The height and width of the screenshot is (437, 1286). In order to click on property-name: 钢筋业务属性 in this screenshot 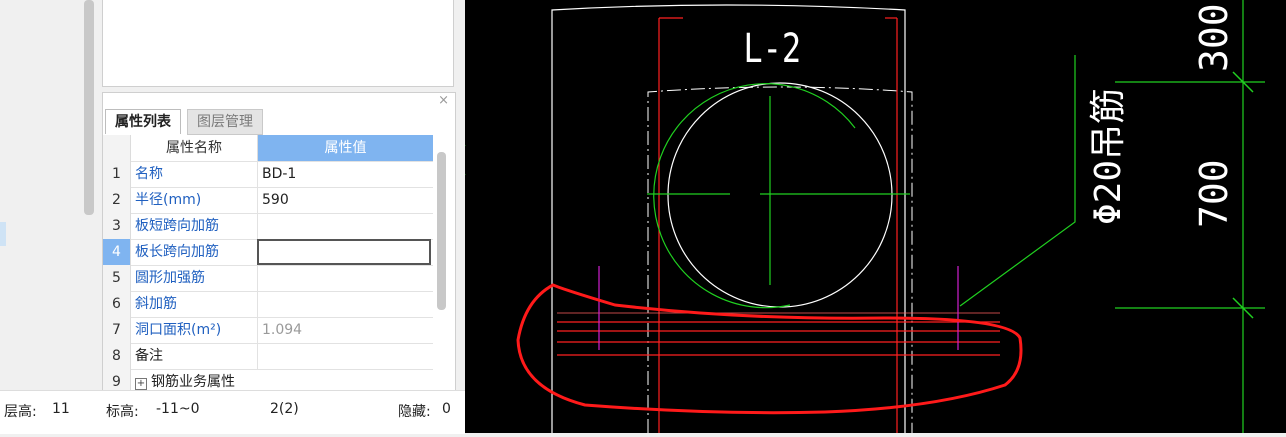, I will do `click(193, 382)`.